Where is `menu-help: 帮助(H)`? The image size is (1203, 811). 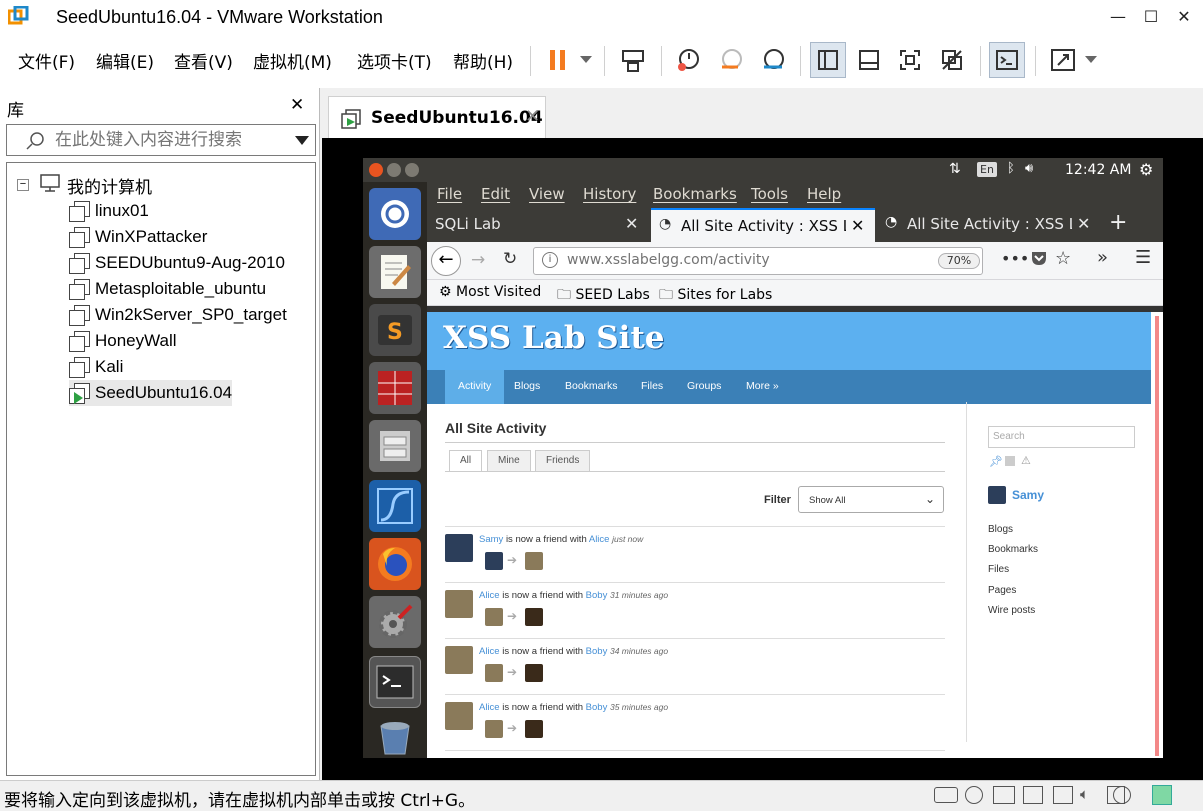
menu-help: 帮助(H) is located at coordinates (483, 60).